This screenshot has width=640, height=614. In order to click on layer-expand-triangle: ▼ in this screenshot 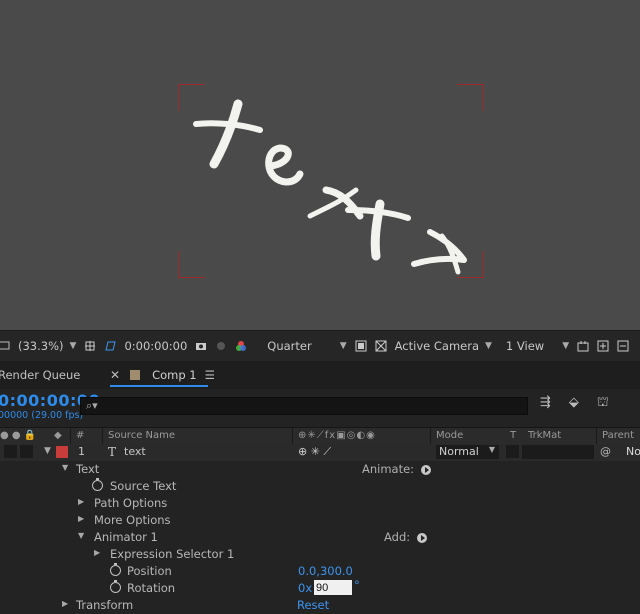, I will do `click(47, 451)`.